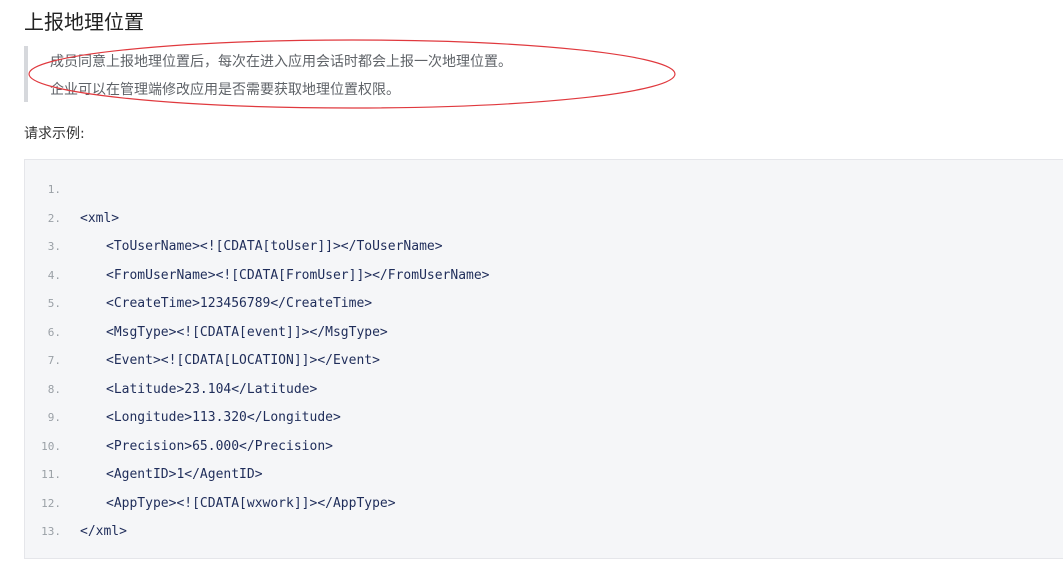  Describe the element at coordinates (251, 503) in the screenshot. I see `code-text: <AppType><![CDATA[wxwork]]></AppType>` at that location.